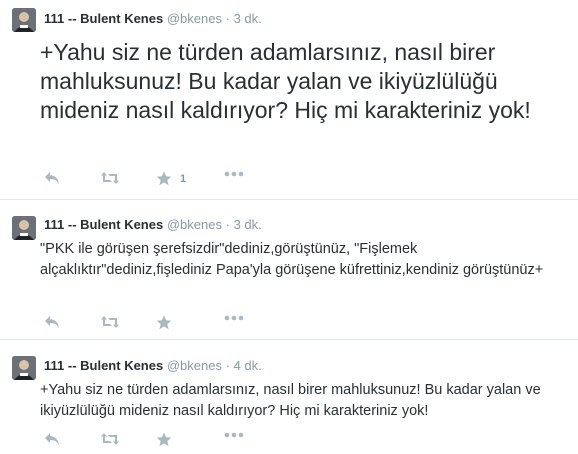  Describe the element at coordinates (183, 178) in the screenshot. I see `favorite-count: 1` at that location.